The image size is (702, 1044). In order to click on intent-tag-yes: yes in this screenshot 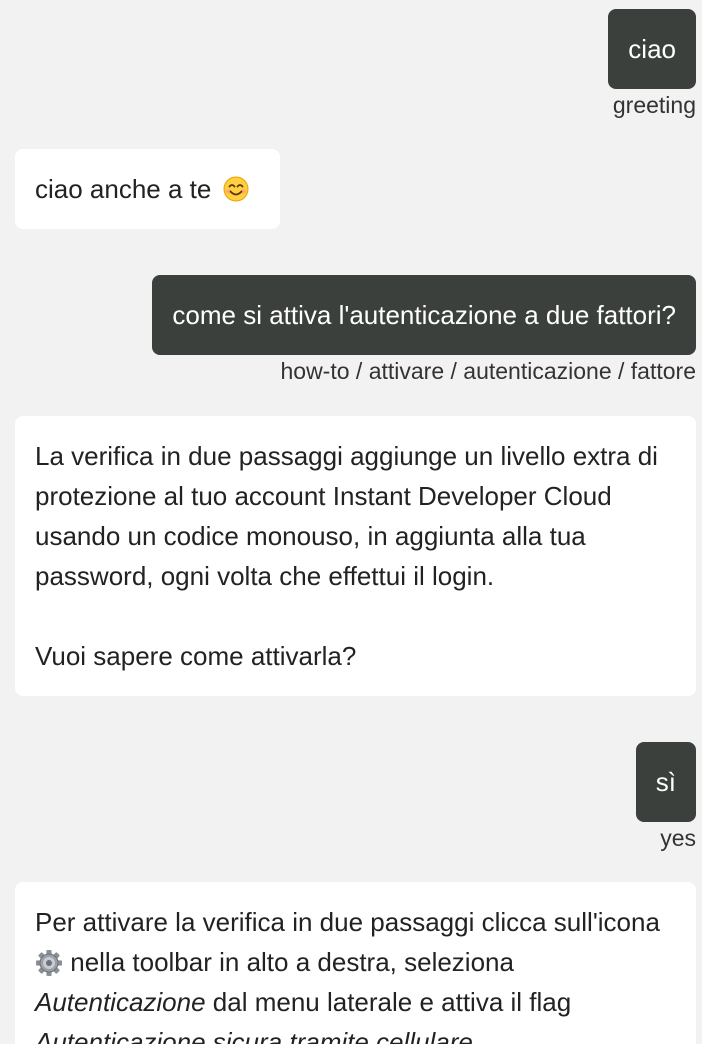, I will do `click(678, 838)`.